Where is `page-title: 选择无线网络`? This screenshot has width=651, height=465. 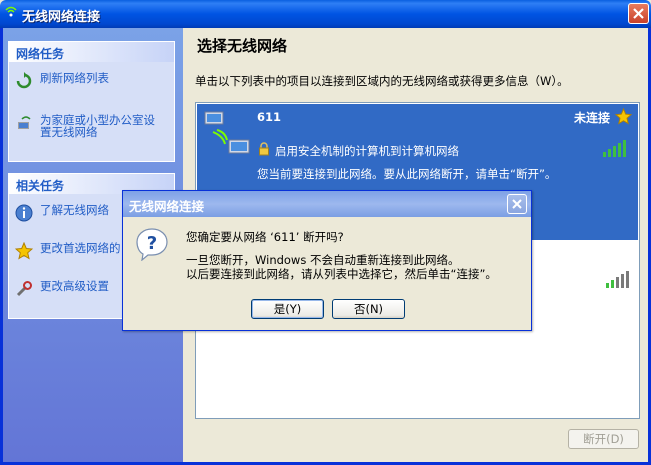 page-title: 选择无线网络 is located at coordinates (242, 46).